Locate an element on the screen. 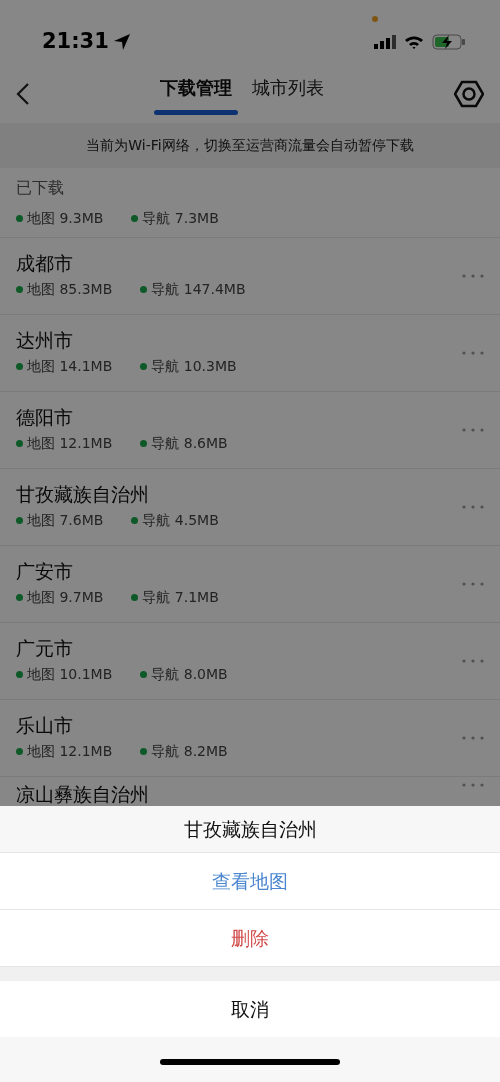  size-text: 地图 14.1MB is located at coordinates (70, 366).